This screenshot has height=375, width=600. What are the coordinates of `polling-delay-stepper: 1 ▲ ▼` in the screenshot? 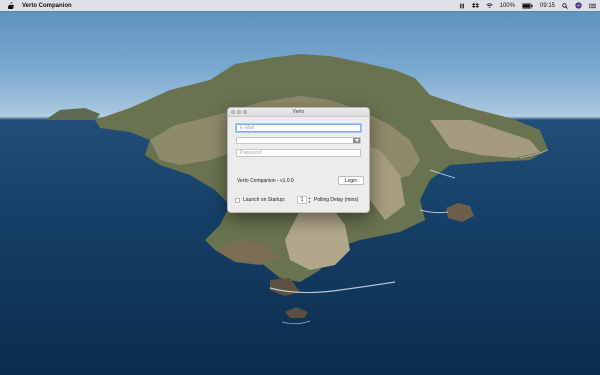 It's located at (305, 200).